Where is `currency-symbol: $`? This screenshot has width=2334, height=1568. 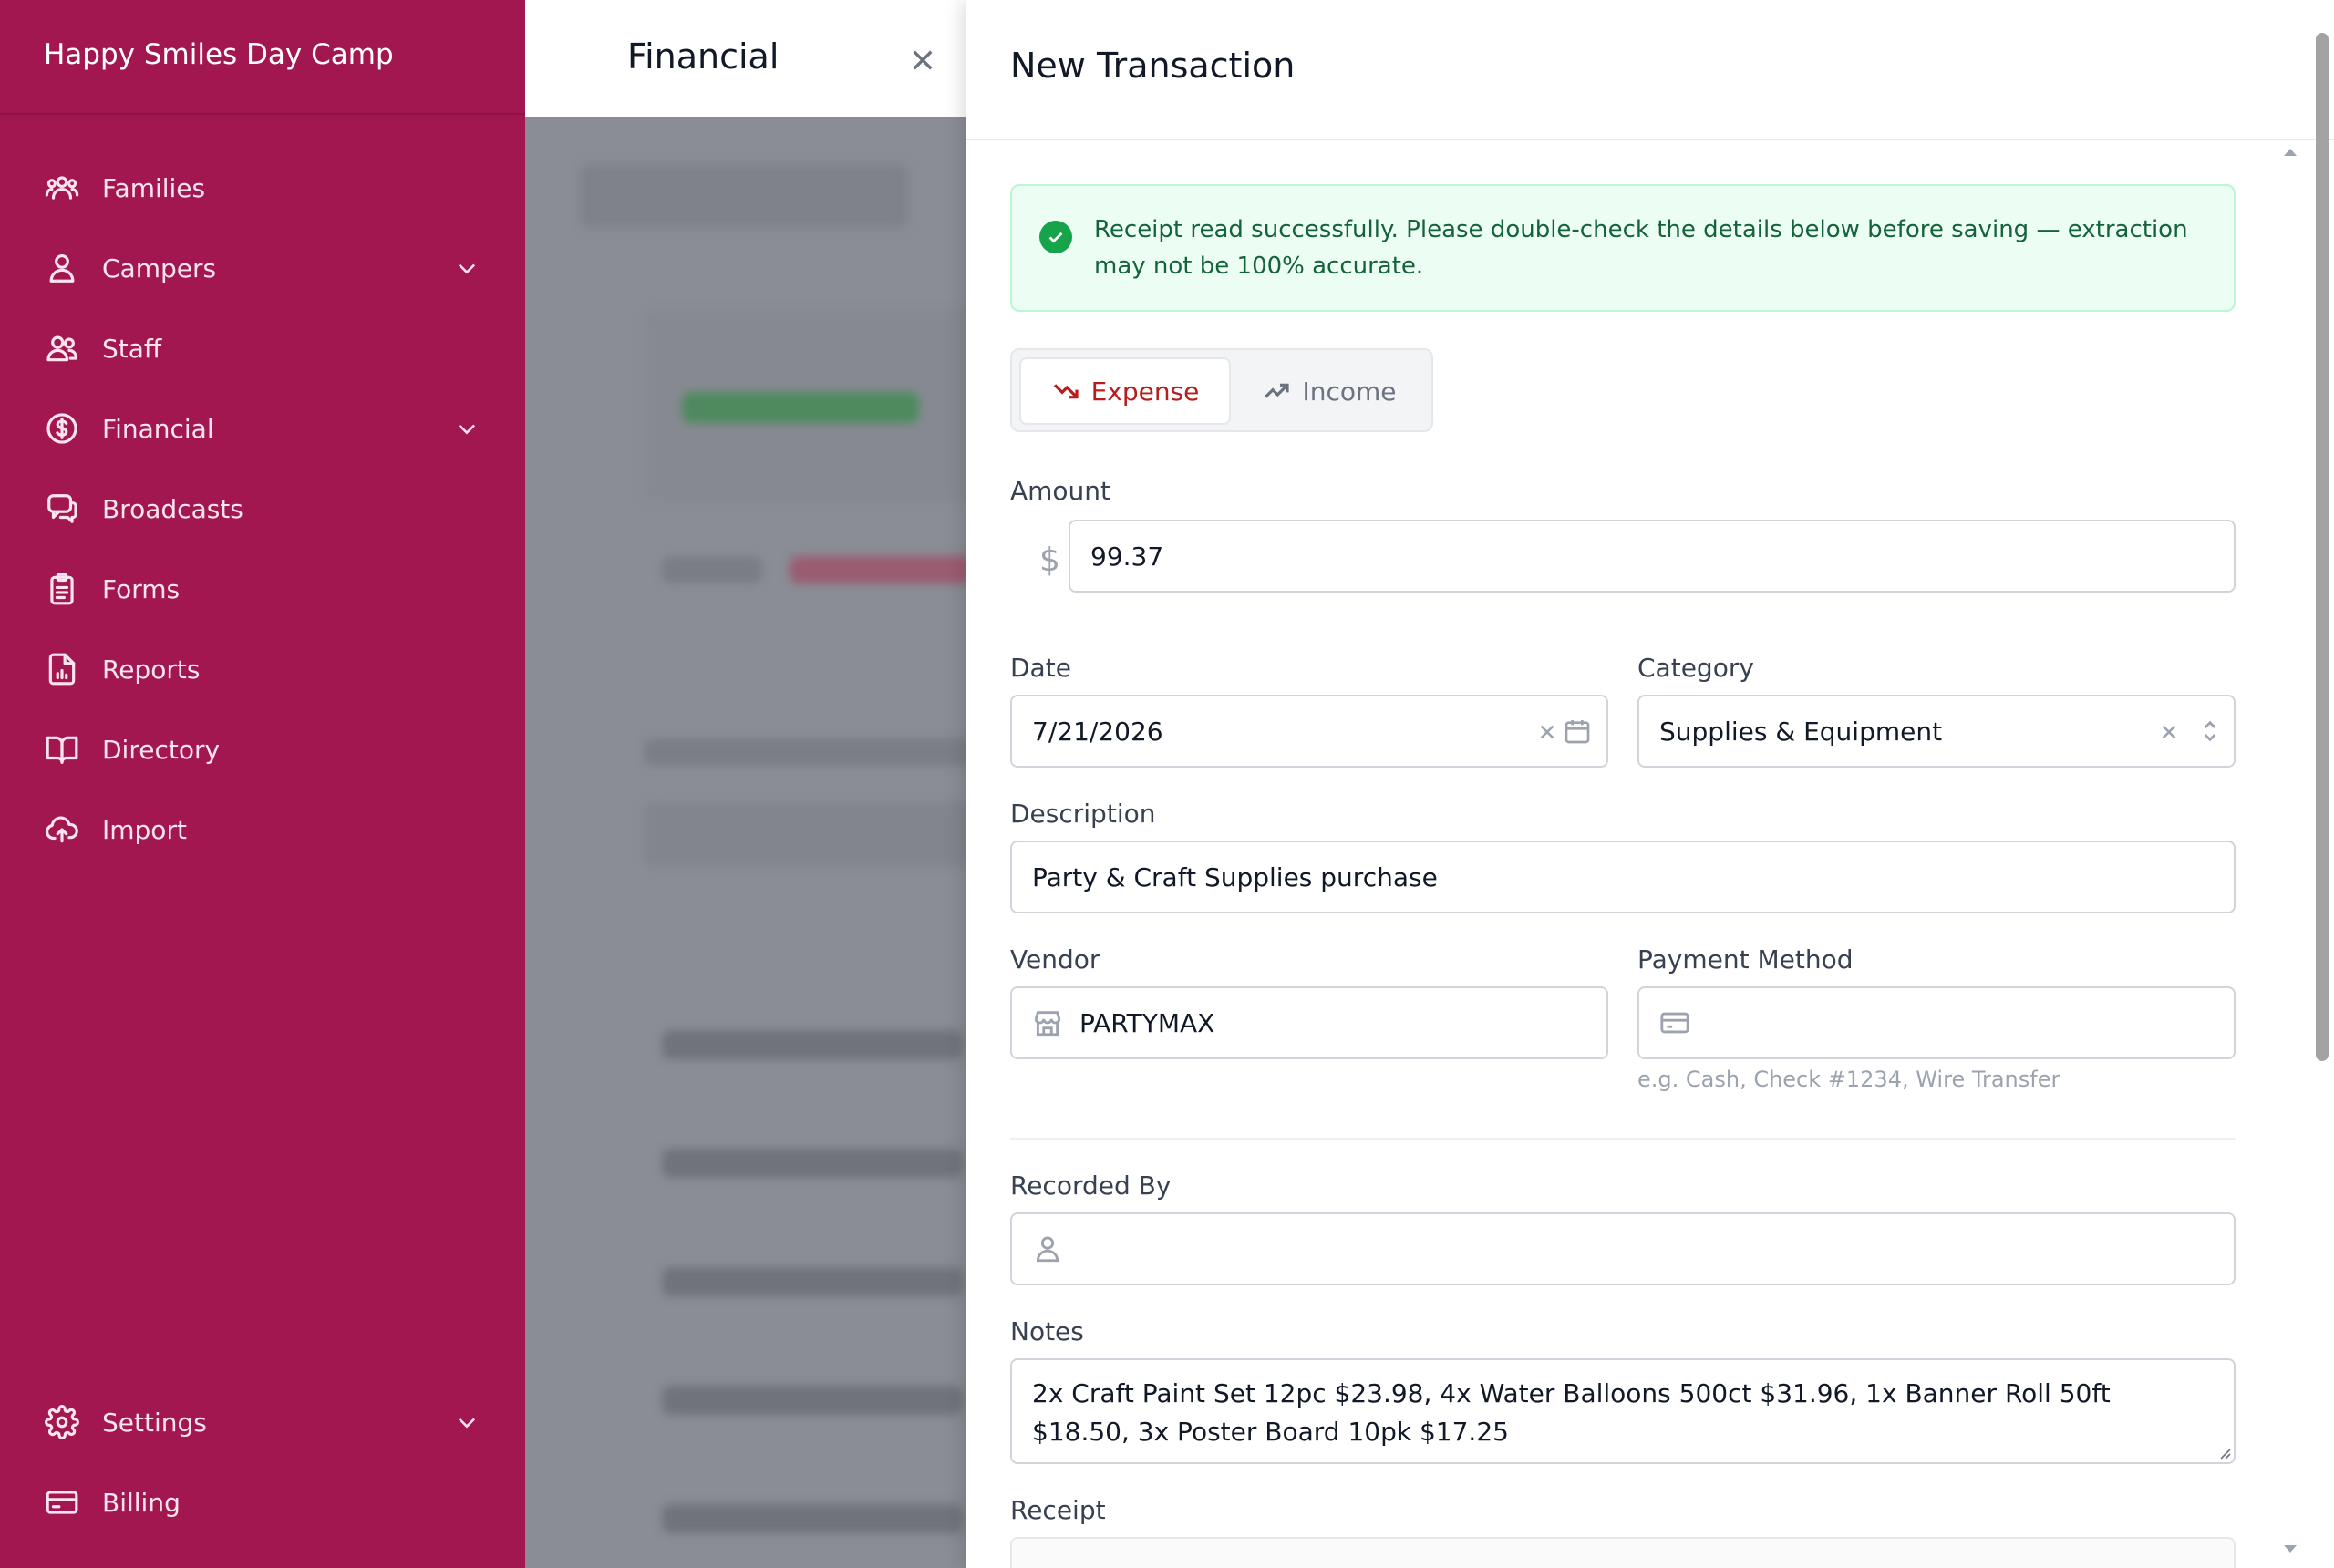
currency-symbol: $ is located at coordinates (1049, 560).